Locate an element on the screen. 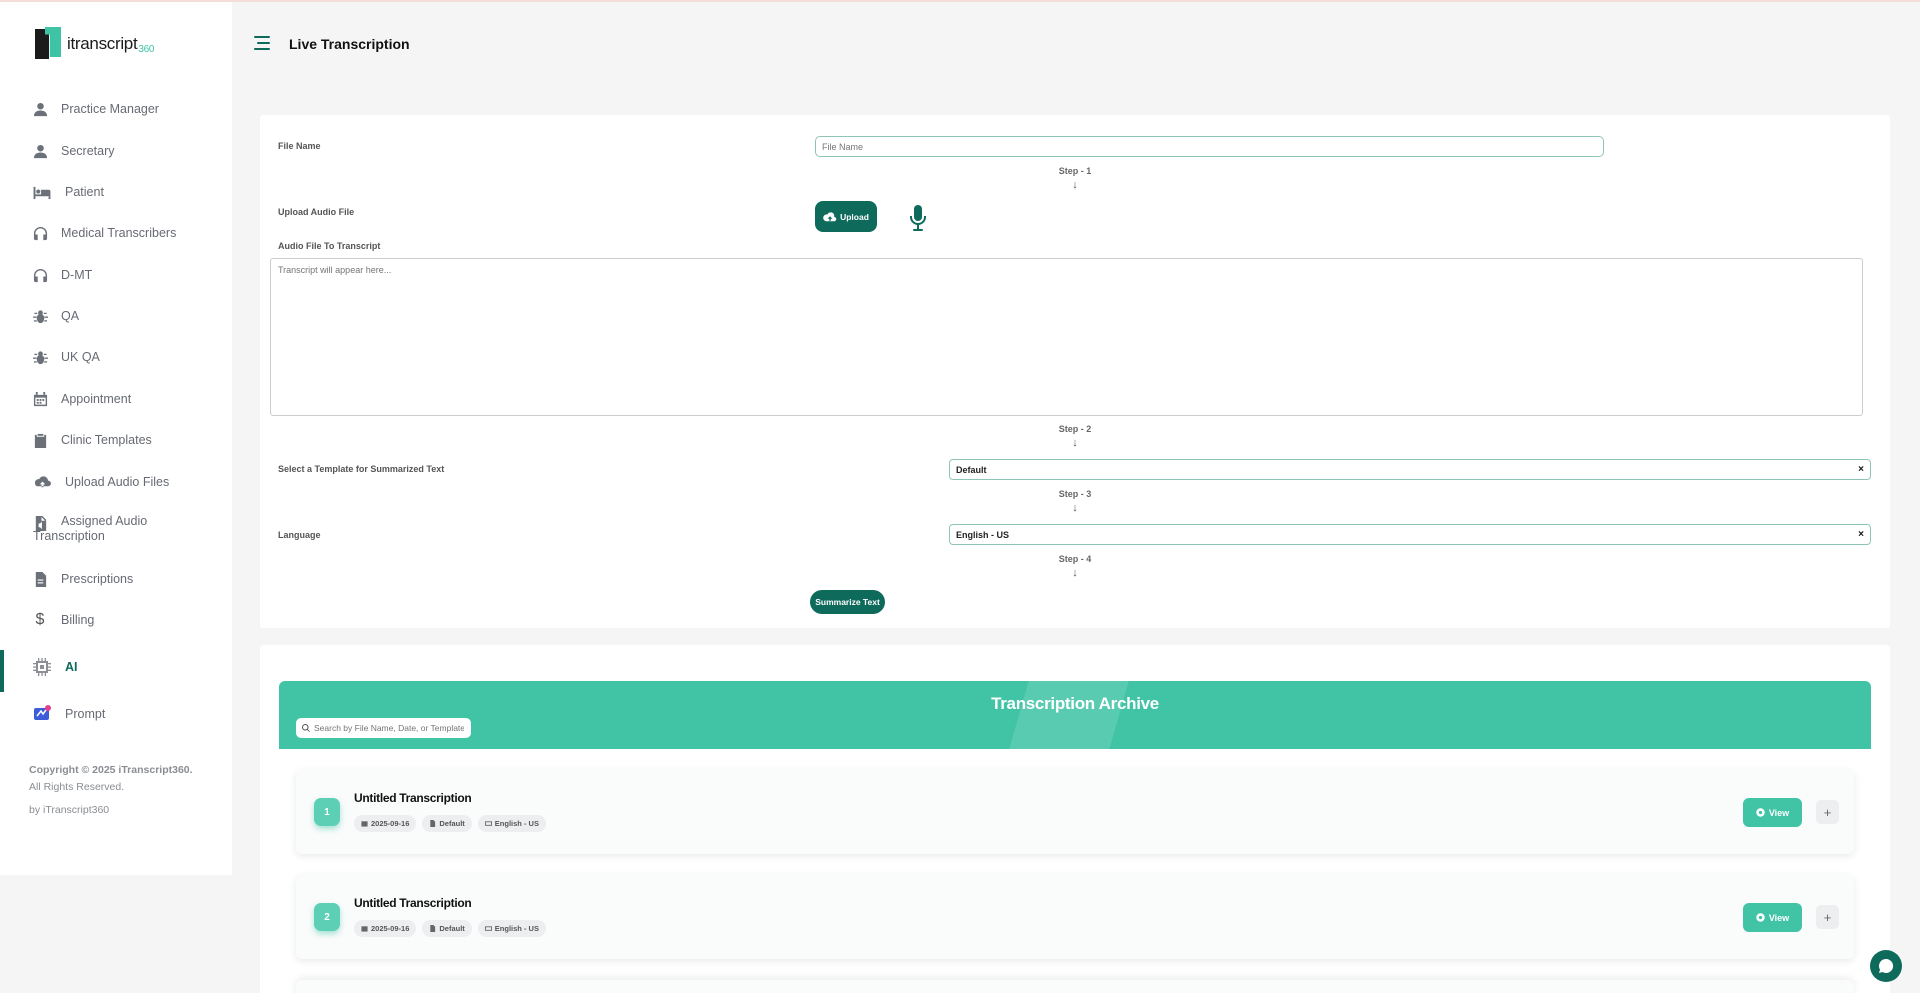  archive-search-input is located at coordinates (389, 728).